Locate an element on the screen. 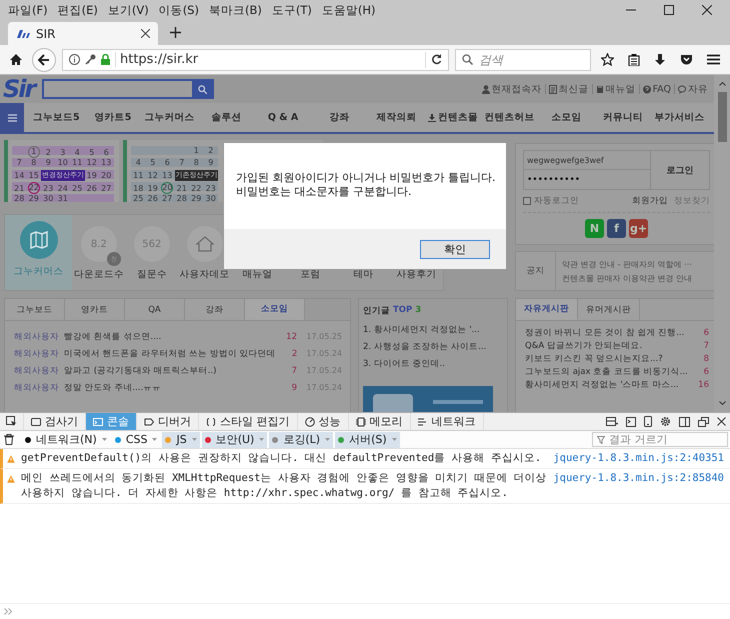 This screenshot has height=619, width=730. site-logo: Sir is located at coordinates (18, 89).